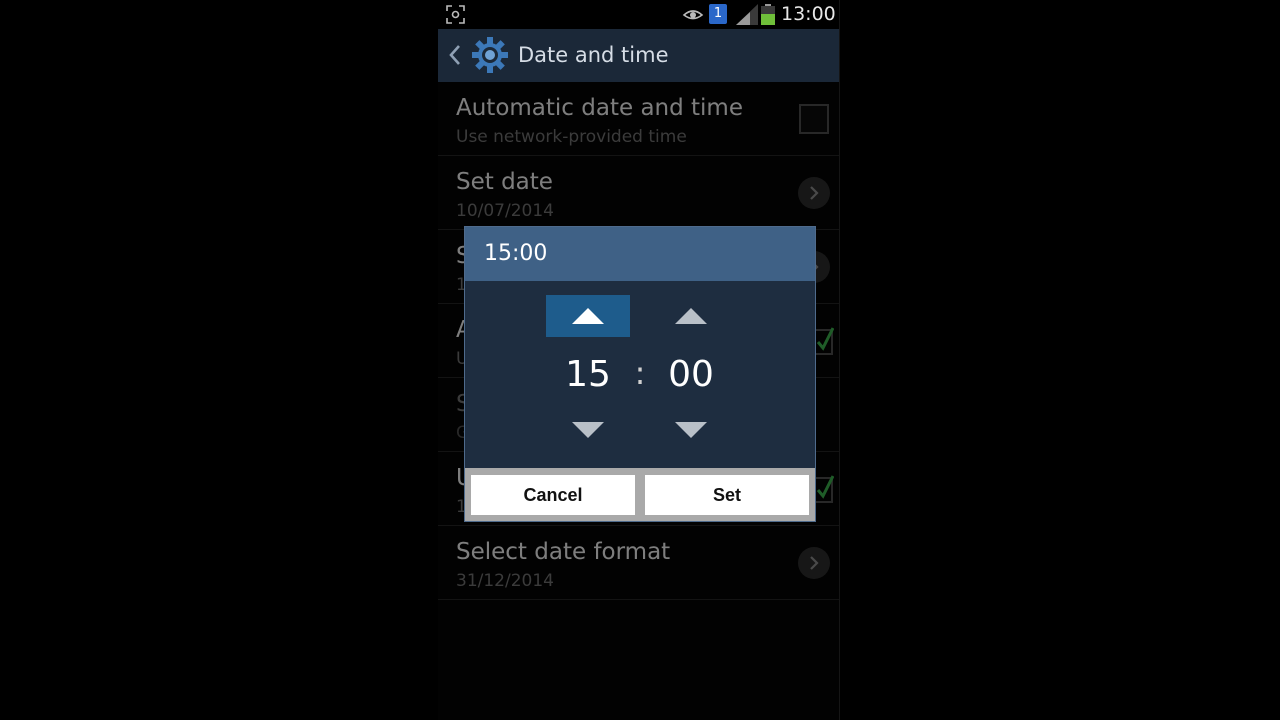  Describe the element at coordinates (640, 254) in the screenshot. I see `dialog-header: 15:00` at that location.